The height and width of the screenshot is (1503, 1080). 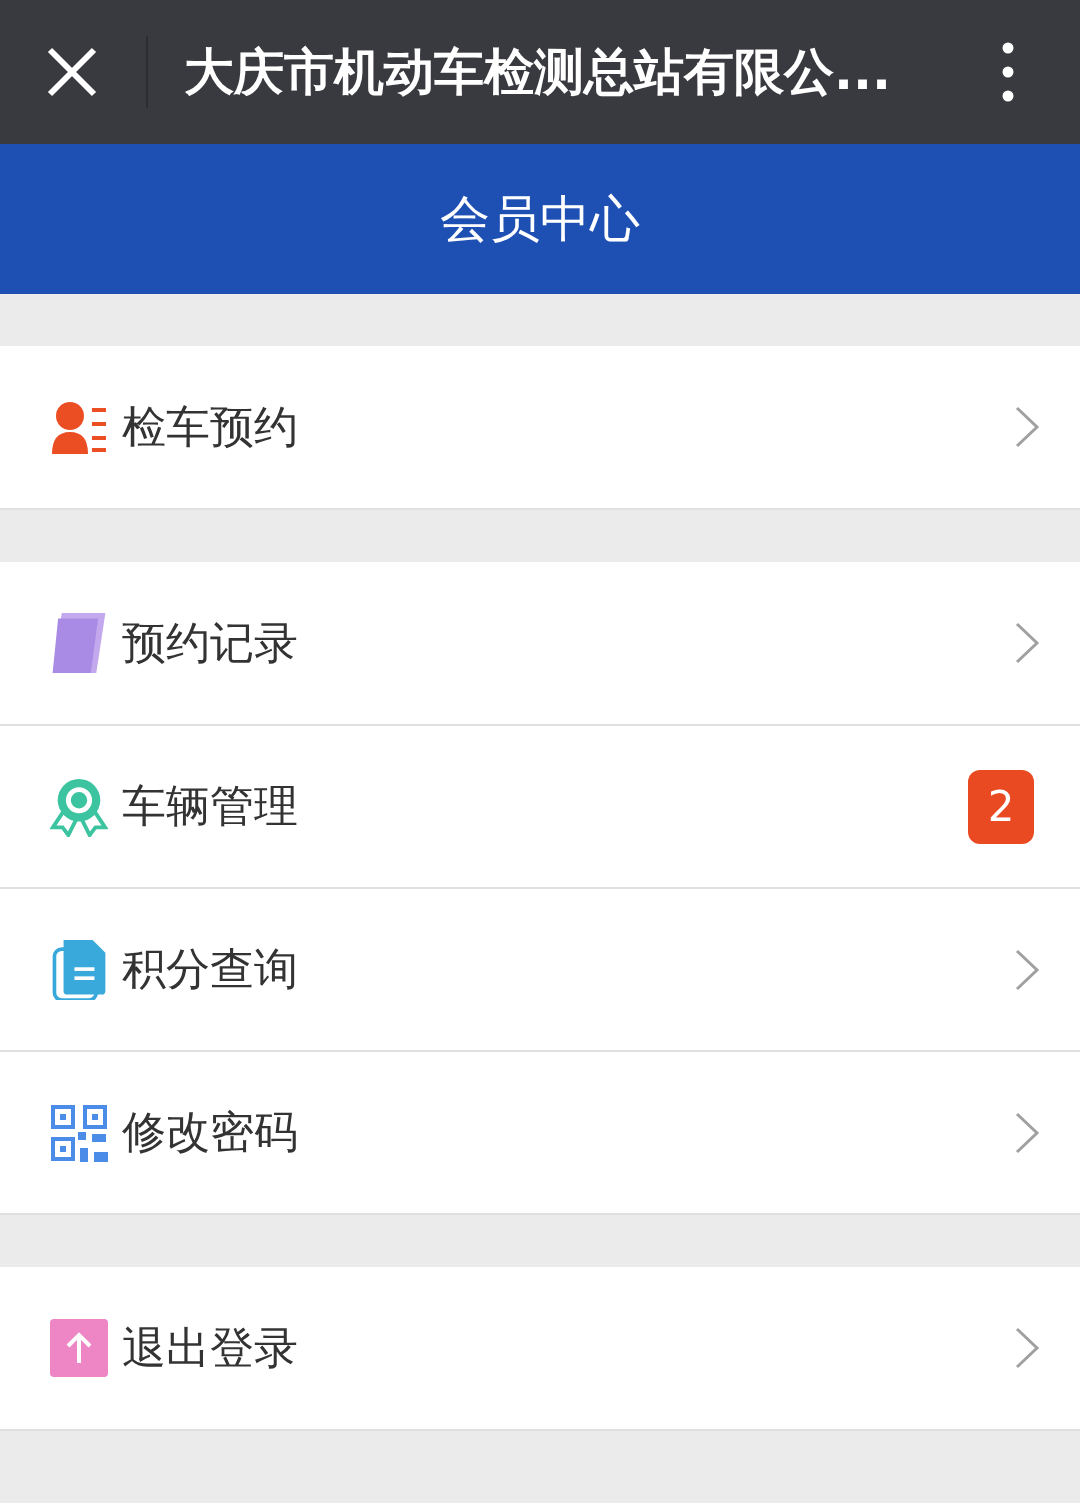 What do you see at coordinates (210, 969) in the screenshot?
I see `menu-label: 积分查询` at bounding box center [210, 969].